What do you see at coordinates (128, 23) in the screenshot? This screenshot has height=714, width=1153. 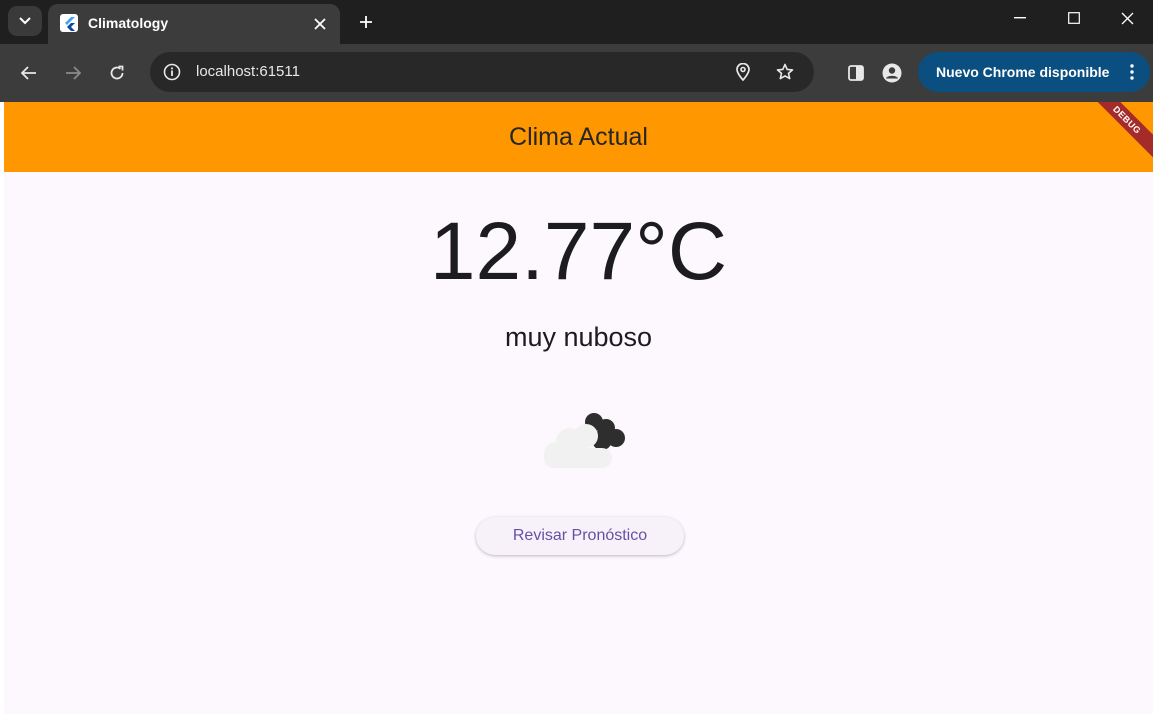 I see `tab-title: Climatology` at bounding box center [128, 23].